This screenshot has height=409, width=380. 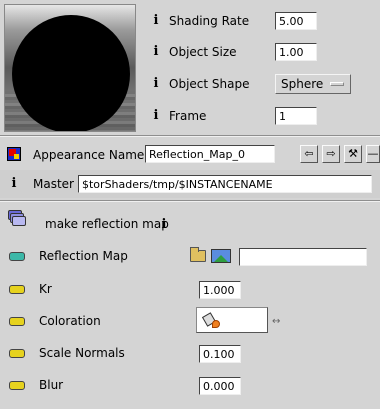 What do you see at coordinates (70, 321) in the screenshot?
I see `coloration-label: Coloration` at bounding box center [70, 321].